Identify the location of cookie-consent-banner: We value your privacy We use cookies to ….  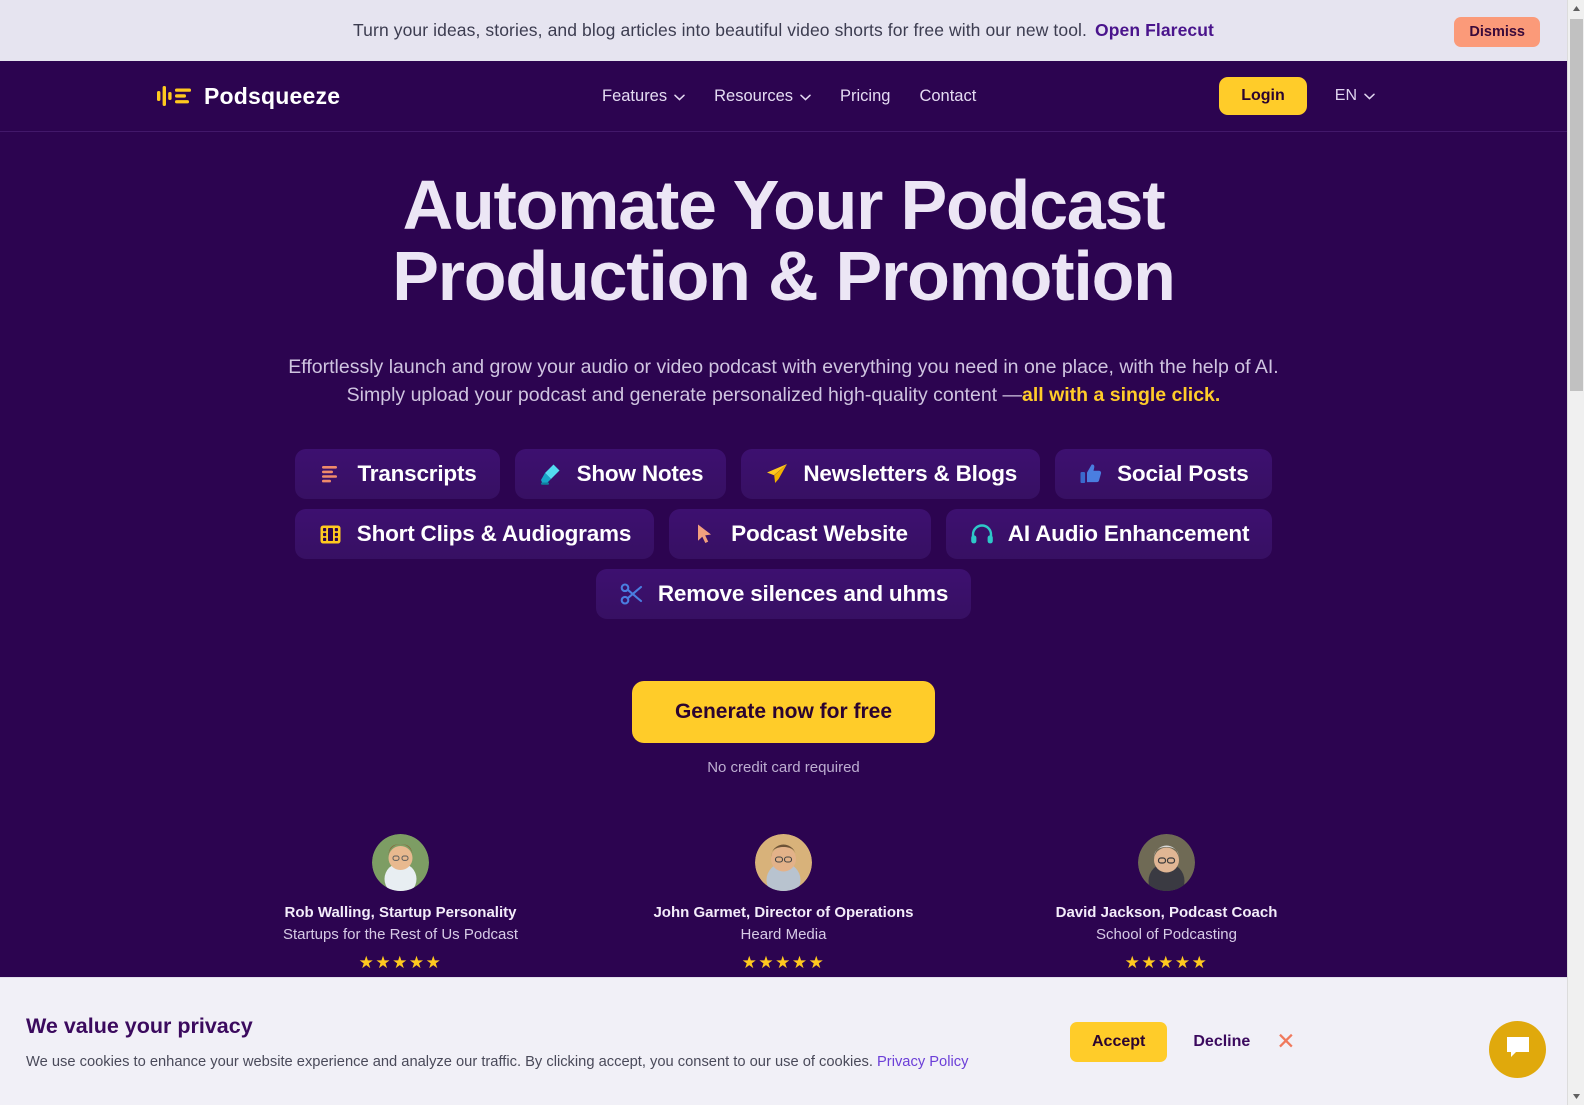
(783, 1041).